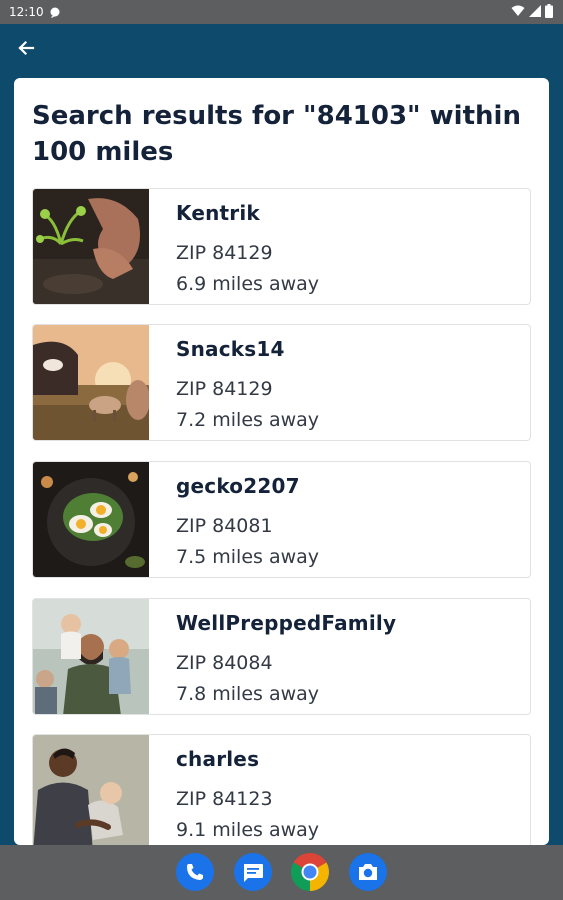  I want to click on navigation-dock, so click(281, 872).